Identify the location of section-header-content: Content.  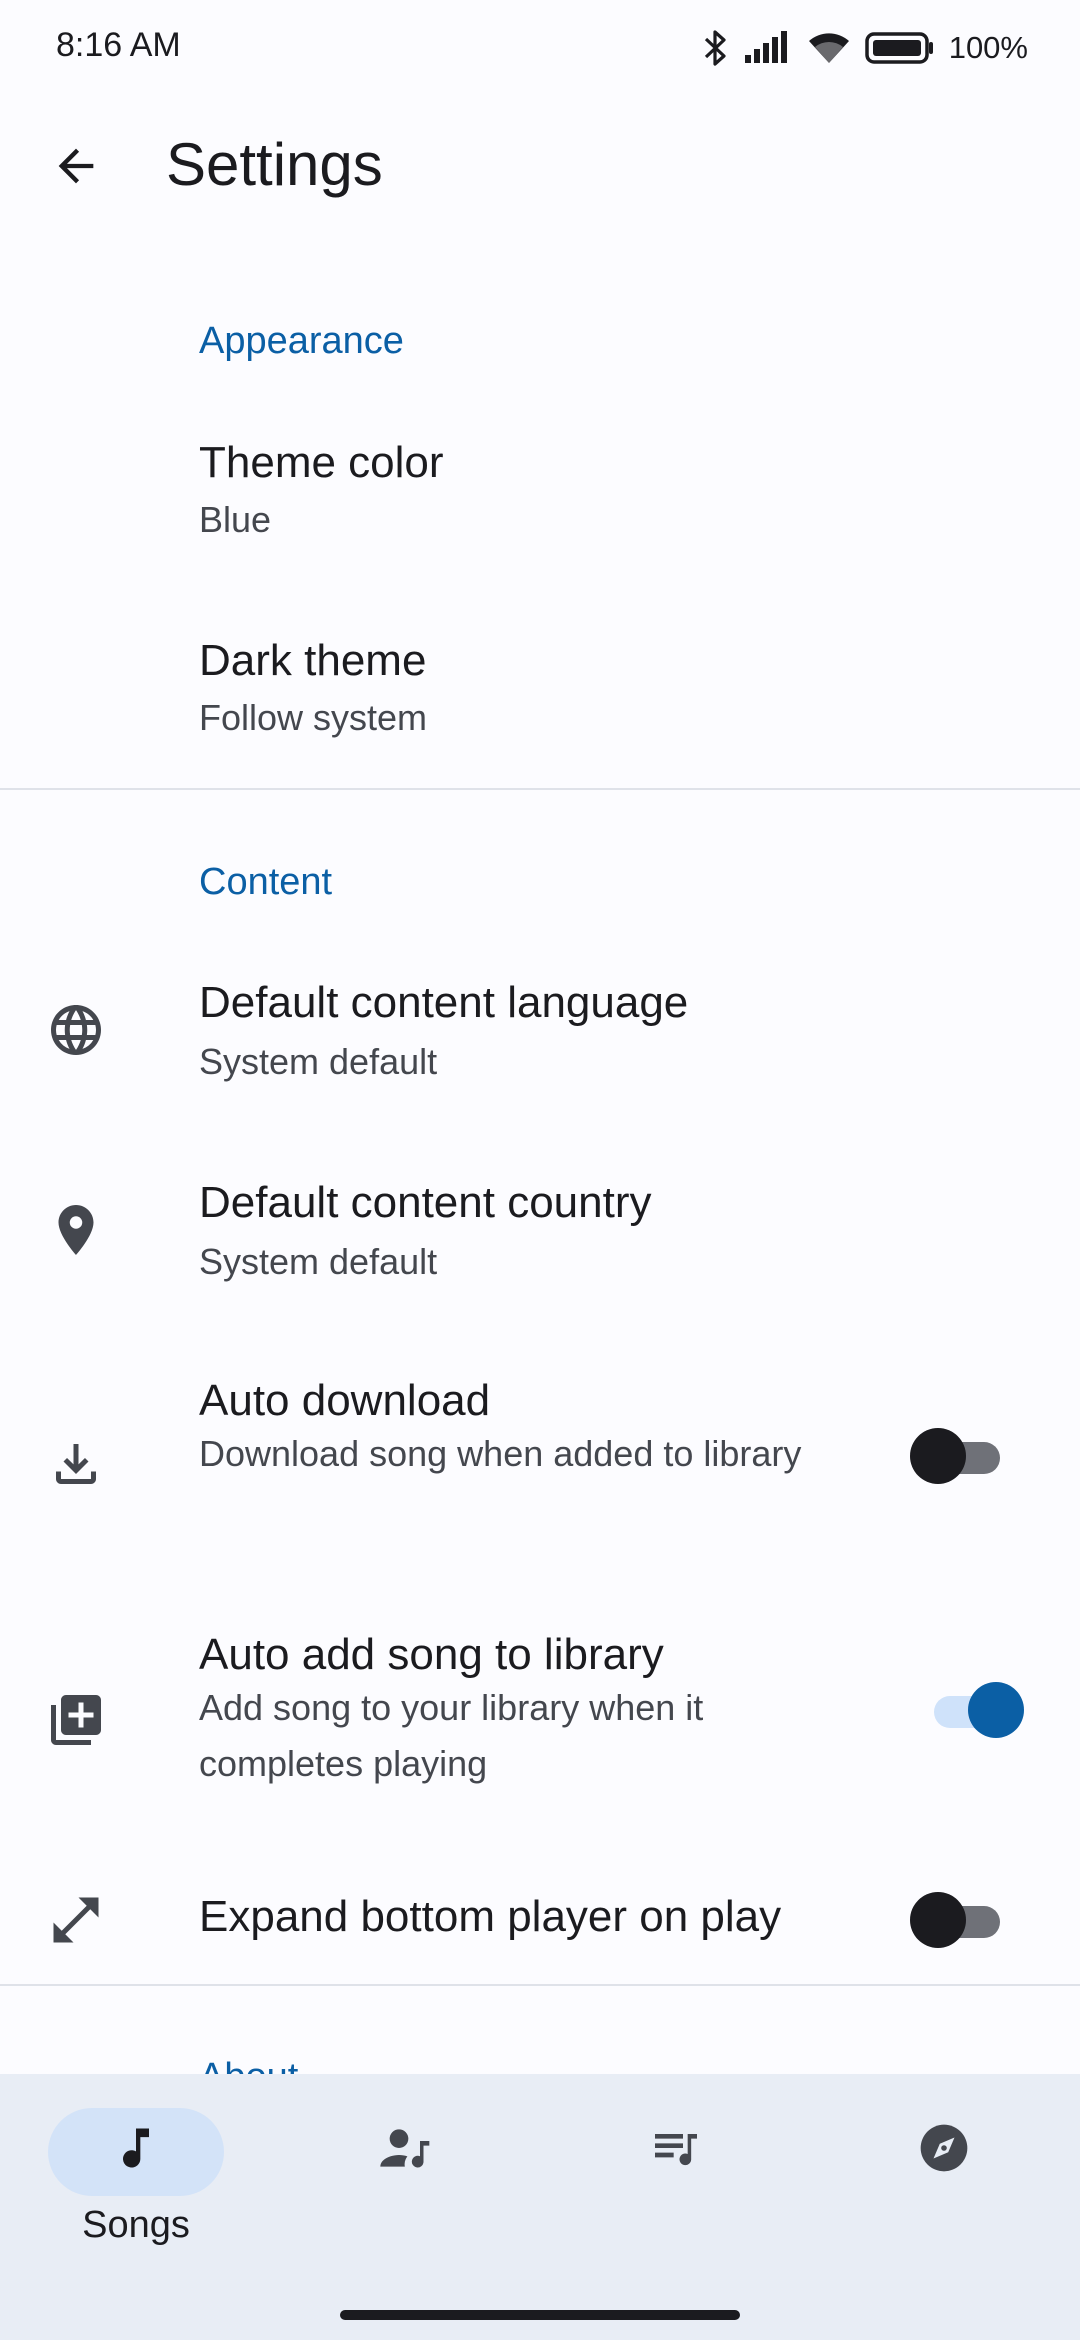
(266, 882).